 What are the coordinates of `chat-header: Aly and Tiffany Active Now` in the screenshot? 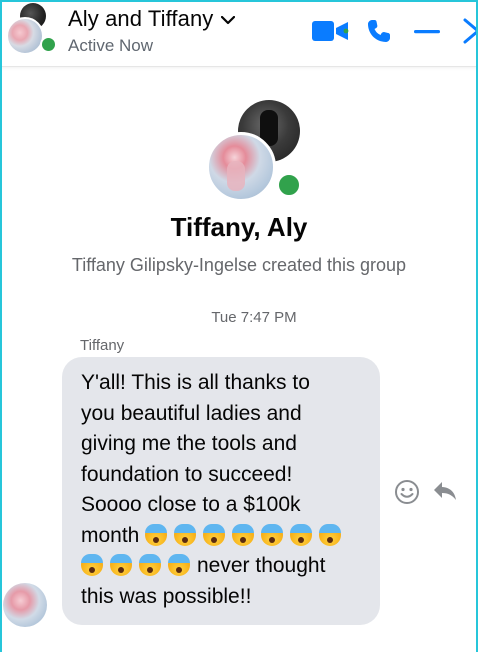 It's located at (239, 33).